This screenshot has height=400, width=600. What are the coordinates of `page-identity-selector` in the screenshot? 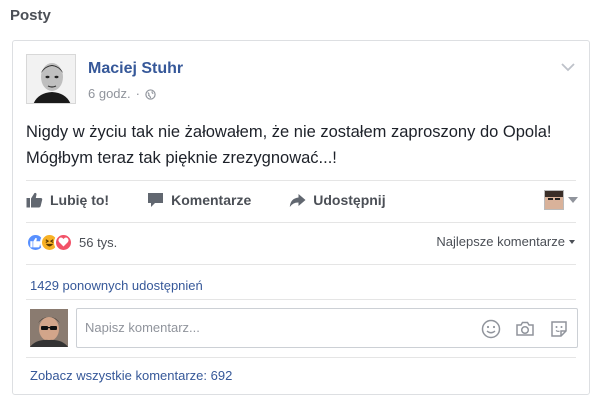 It's located at (561, 200).